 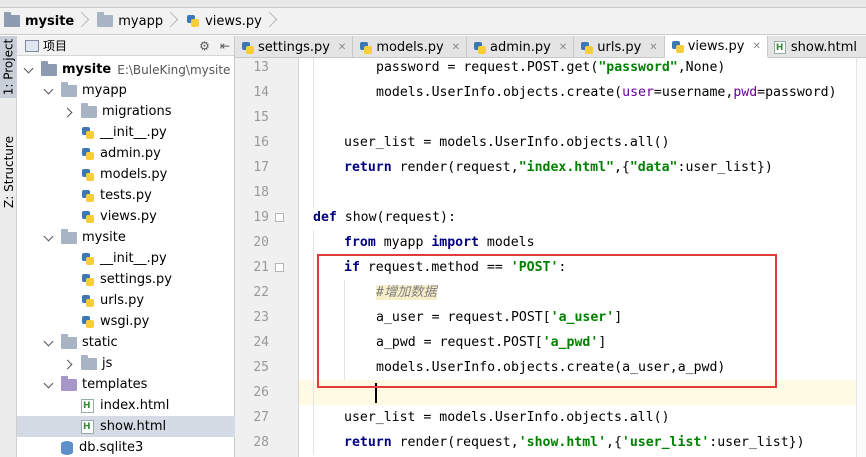 What do you see at coordinates (861, 257) in the screenshot?
I see `editor-scrollbar` at bounding box center [861, 257].